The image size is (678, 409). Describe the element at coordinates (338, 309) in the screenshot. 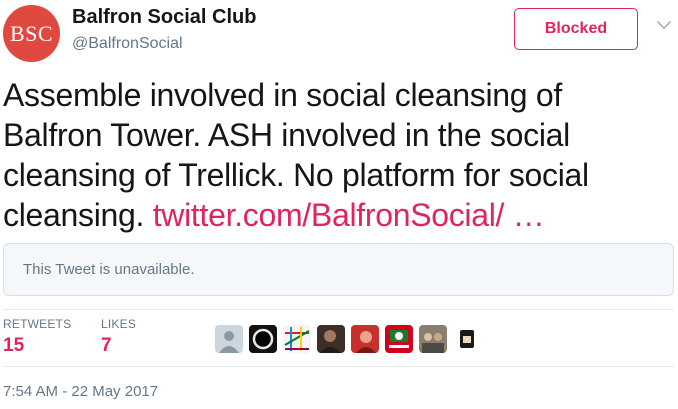

I see `stats-divider-top` at that location.